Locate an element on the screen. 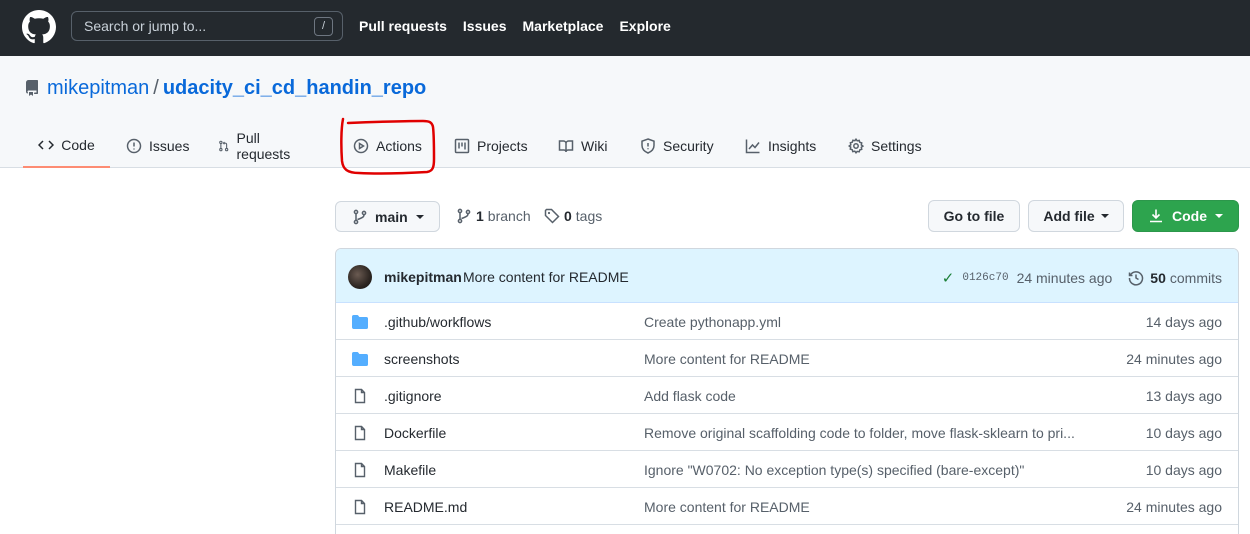 The width and height of the screenshot is (1250, 534). tab-settings: Settings is located at coordinates (885, 145).